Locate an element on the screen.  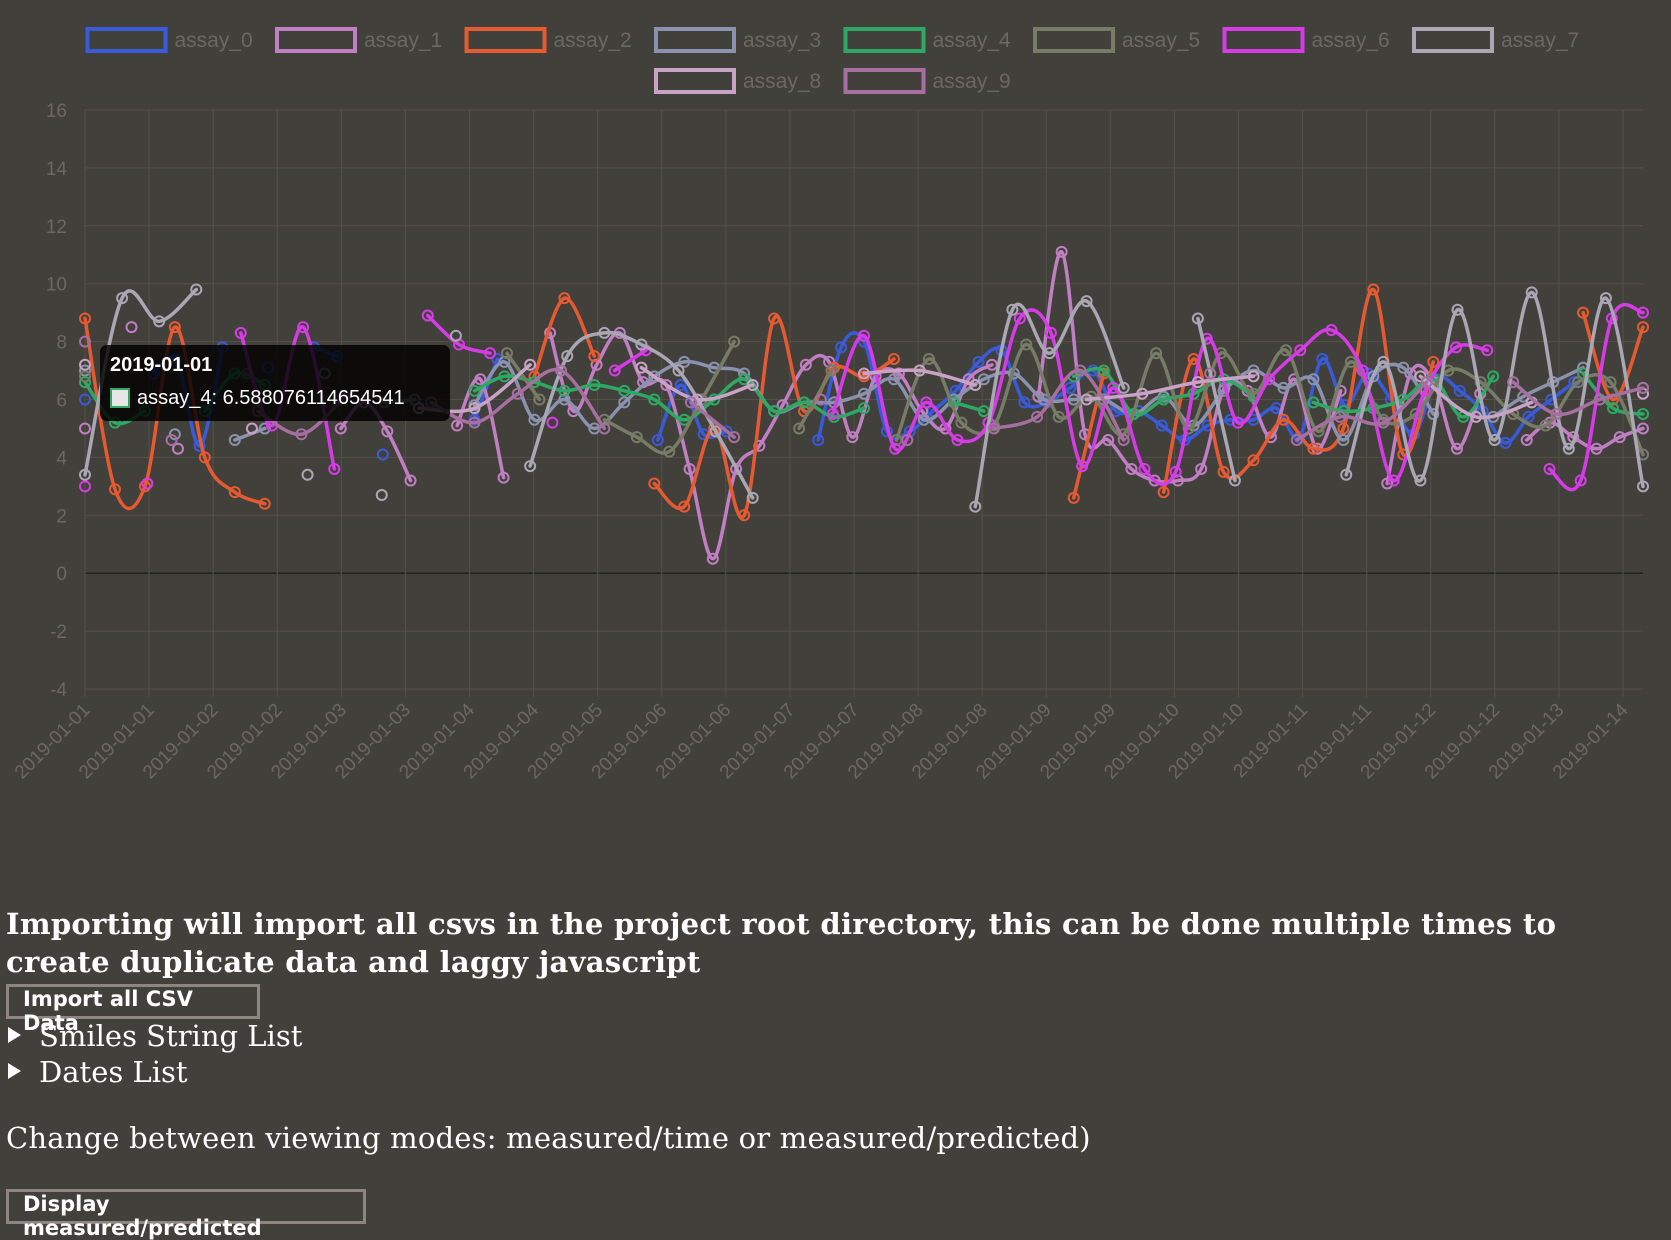
smiles-list-disclosure: Smiles String List is located at coordinates (155, 1036).